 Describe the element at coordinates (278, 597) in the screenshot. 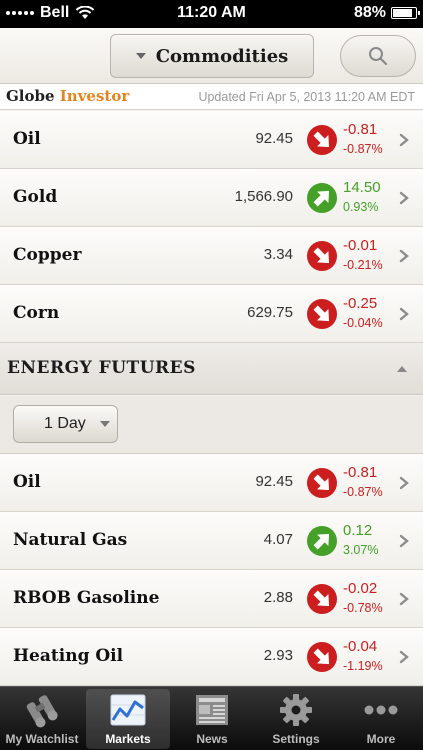

I see `instrument-price: 2.88` at that location.